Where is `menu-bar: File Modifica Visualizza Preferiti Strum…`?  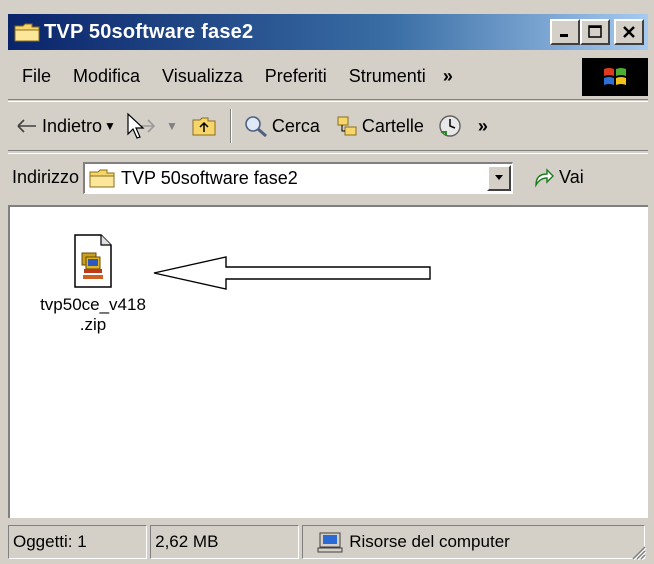 menu-bar: File Modifica Visualizza Preferiti Strum… is located at coordinates (328, 77).